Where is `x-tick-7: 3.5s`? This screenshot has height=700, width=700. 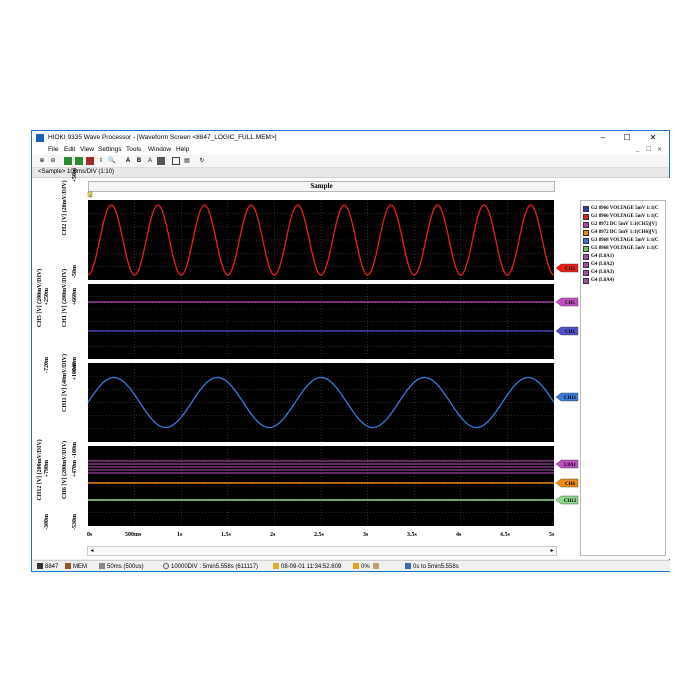
x-tick-7: 3.5s is located at coordinates (412, 535).